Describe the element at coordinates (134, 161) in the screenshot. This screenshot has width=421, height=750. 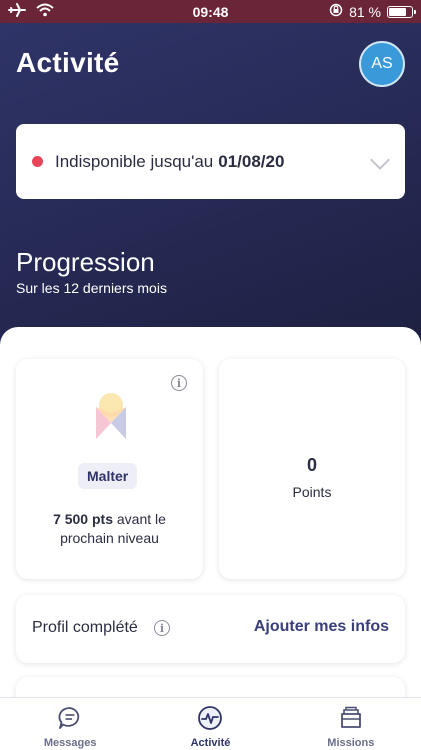
I see `availability-label: Indisponible jusqu'au` at that location.